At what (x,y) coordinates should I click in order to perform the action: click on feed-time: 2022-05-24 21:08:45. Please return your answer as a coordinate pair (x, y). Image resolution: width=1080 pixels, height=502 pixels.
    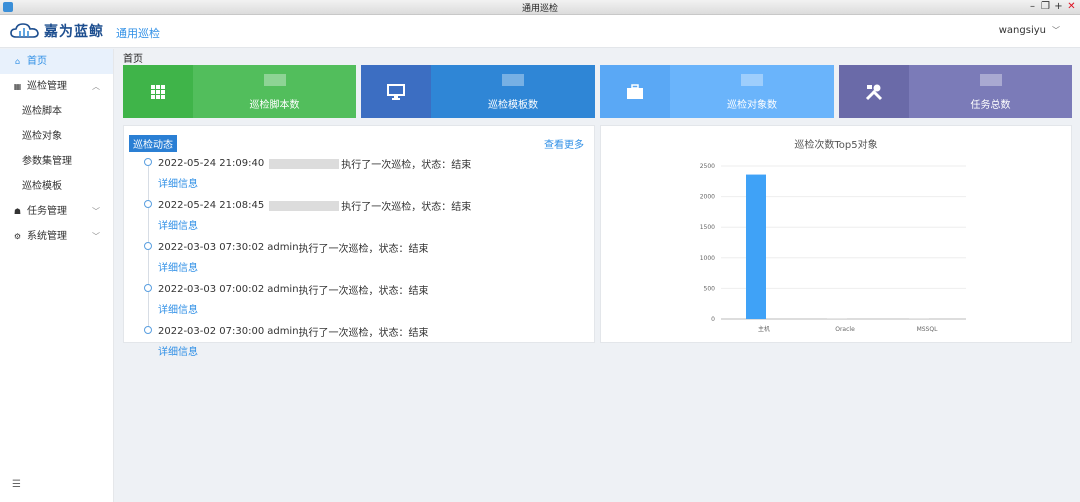
    Looking at the image, I should click on (211, 205).